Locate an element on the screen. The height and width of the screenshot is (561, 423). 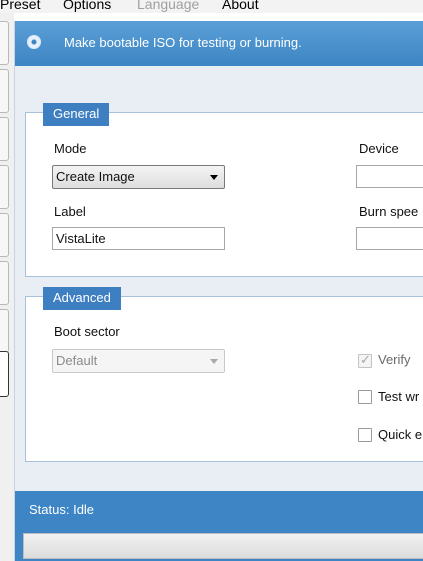
menu-options: Options is located at coordinates (87, 6).